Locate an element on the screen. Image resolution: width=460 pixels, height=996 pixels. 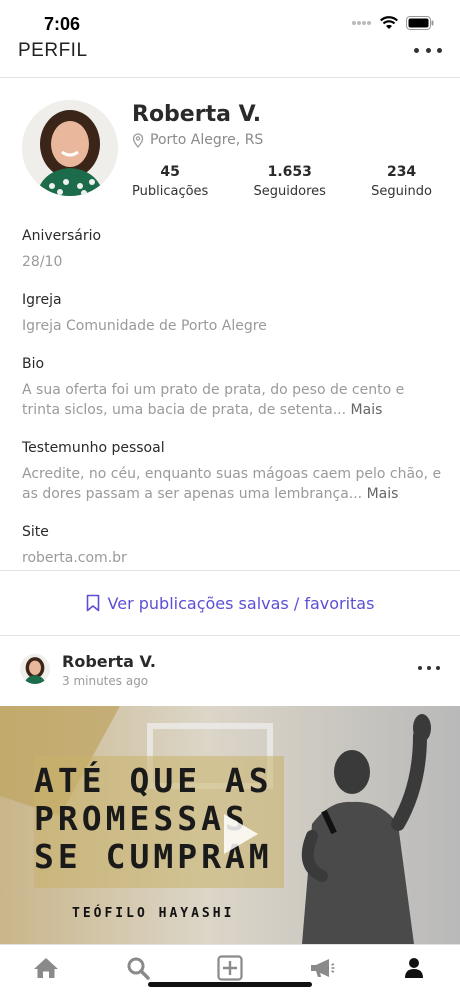
testimony-label: Testemunho pessoal is located at coordinates (93, 448).